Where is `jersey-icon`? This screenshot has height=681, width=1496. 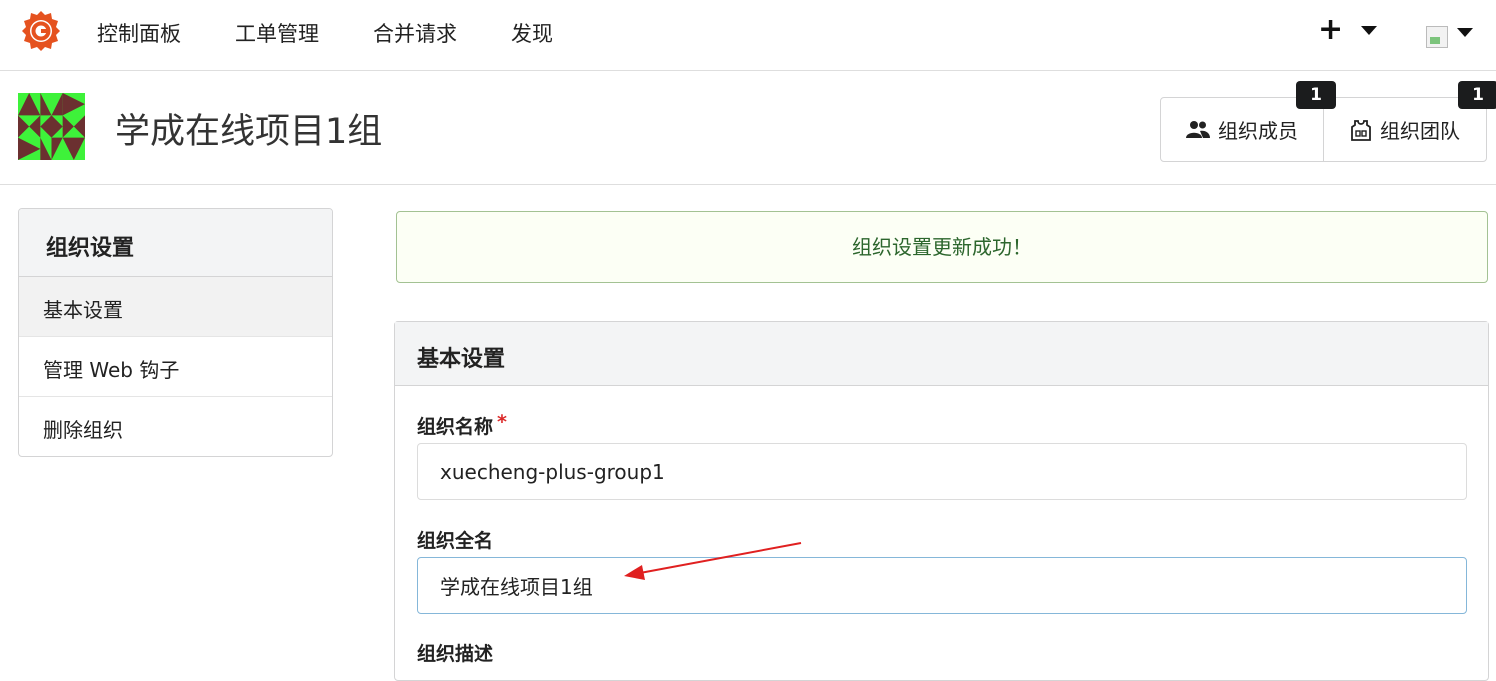 jersey-icon is located at coordinates (1361, 130).